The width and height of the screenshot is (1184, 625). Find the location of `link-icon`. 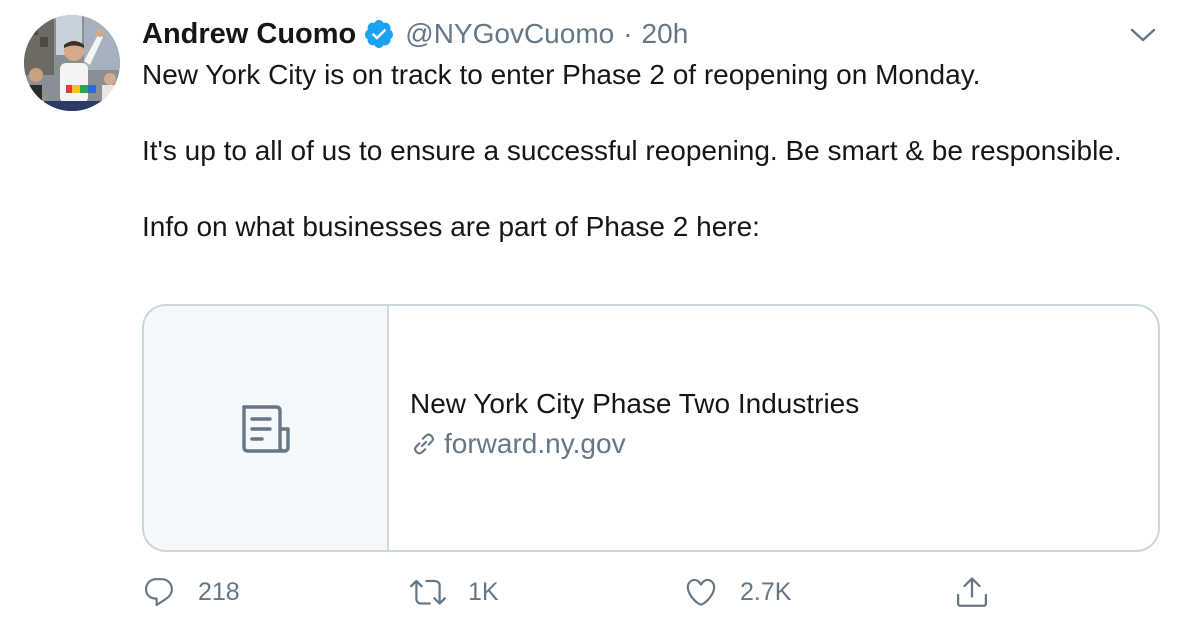

link-icon is located at coordinates (424, 444).